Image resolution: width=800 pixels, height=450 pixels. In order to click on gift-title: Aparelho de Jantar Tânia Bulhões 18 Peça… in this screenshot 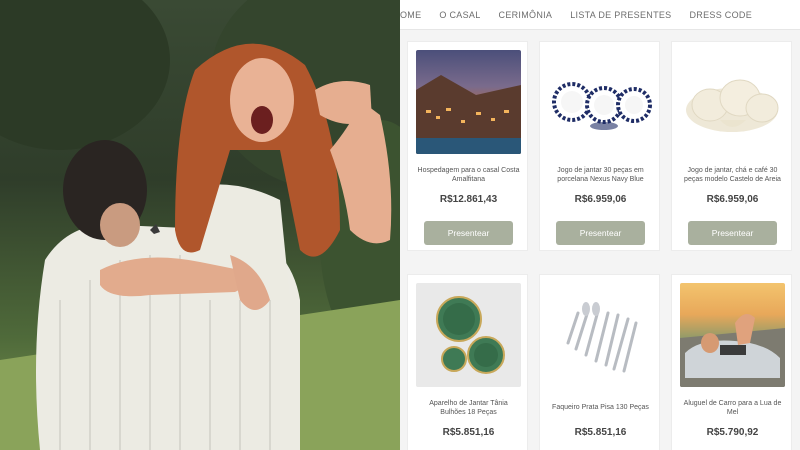, I will do `click(468, 408)`.